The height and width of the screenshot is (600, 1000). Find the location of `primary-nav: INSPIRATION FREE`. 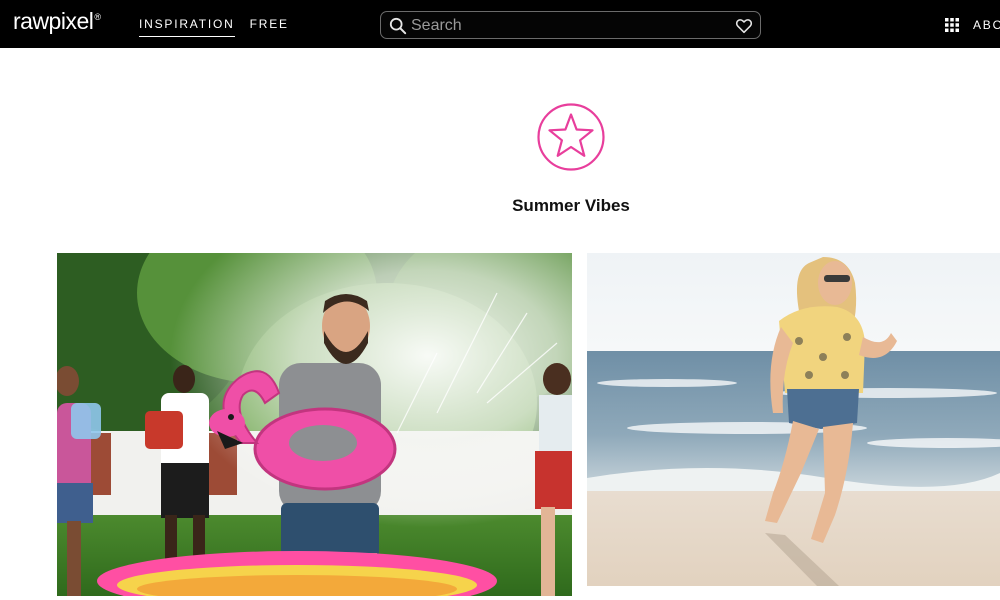

primary-nav: INSPIRATION FREE is located at coordinates (214, 27).